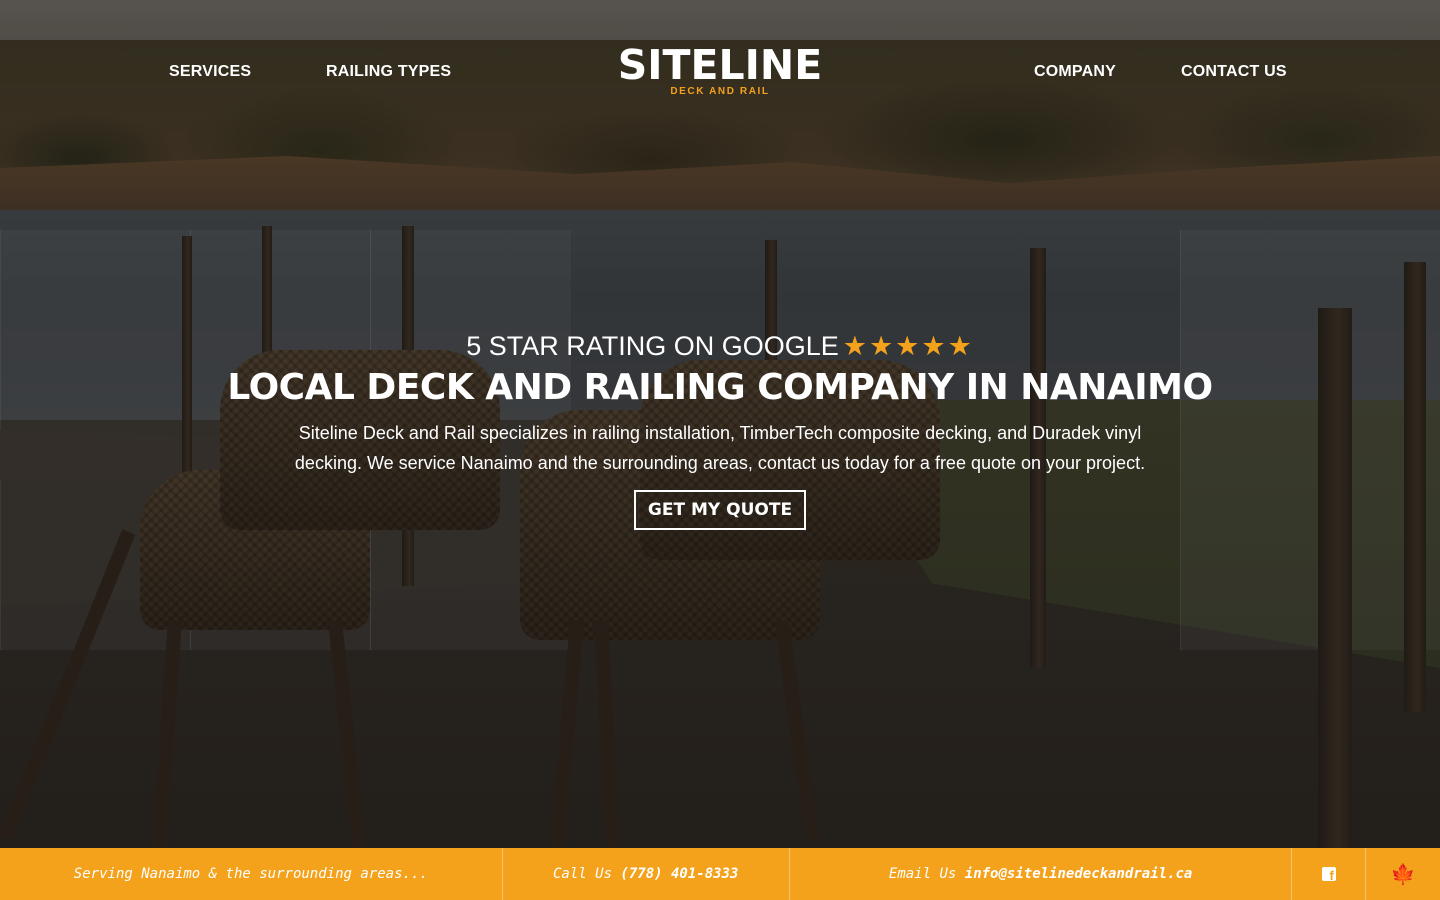  Describe the element at coordinates (388, 72) in the screenshot. I see `nav-link-railing-types: RAILING TYPES` at that location.